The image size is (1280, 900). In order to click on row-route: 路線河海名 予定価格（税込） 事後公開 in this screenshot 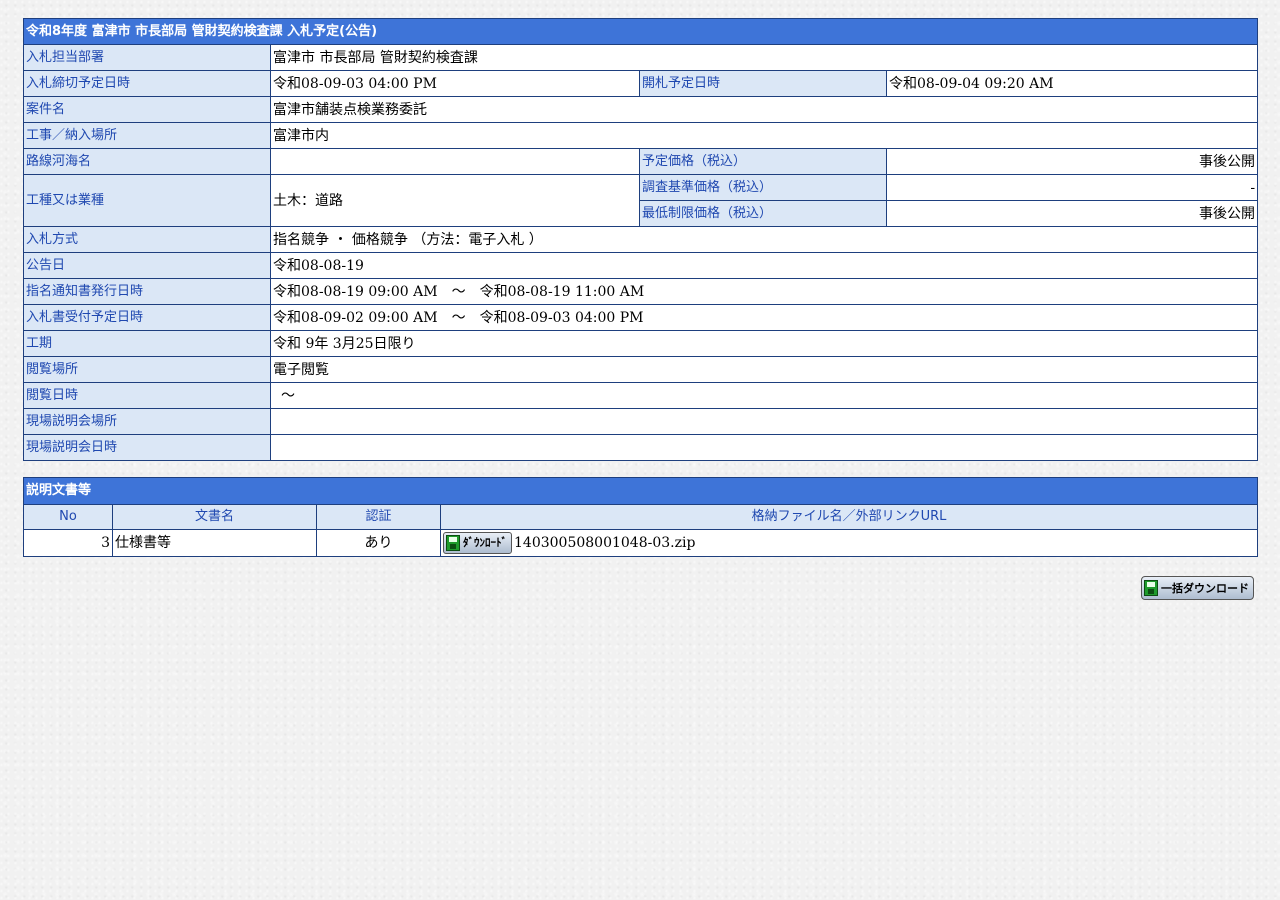, I will do `click(641, 161)`.